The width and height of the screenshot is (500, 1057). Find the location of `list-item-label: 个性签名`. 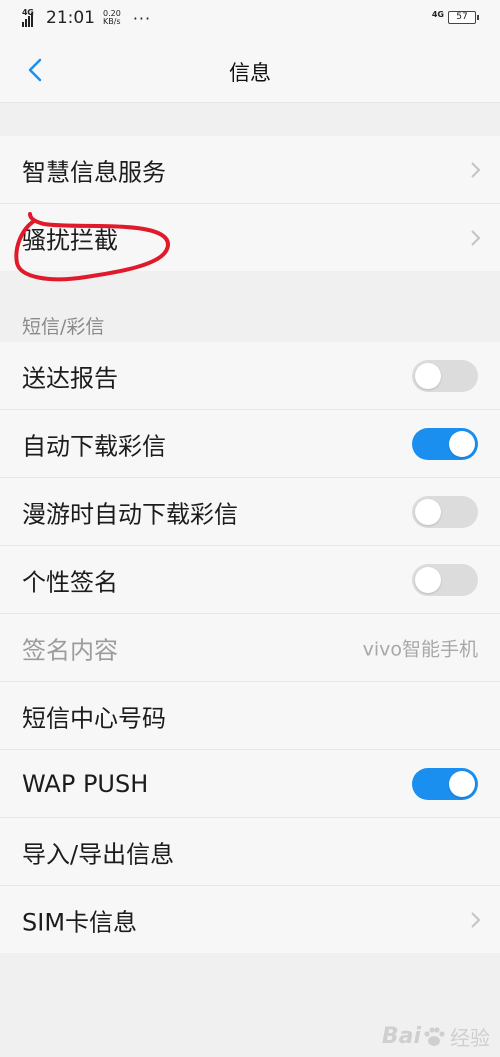

list-item-label: 个性签名 is located at coordinates (70, 582).